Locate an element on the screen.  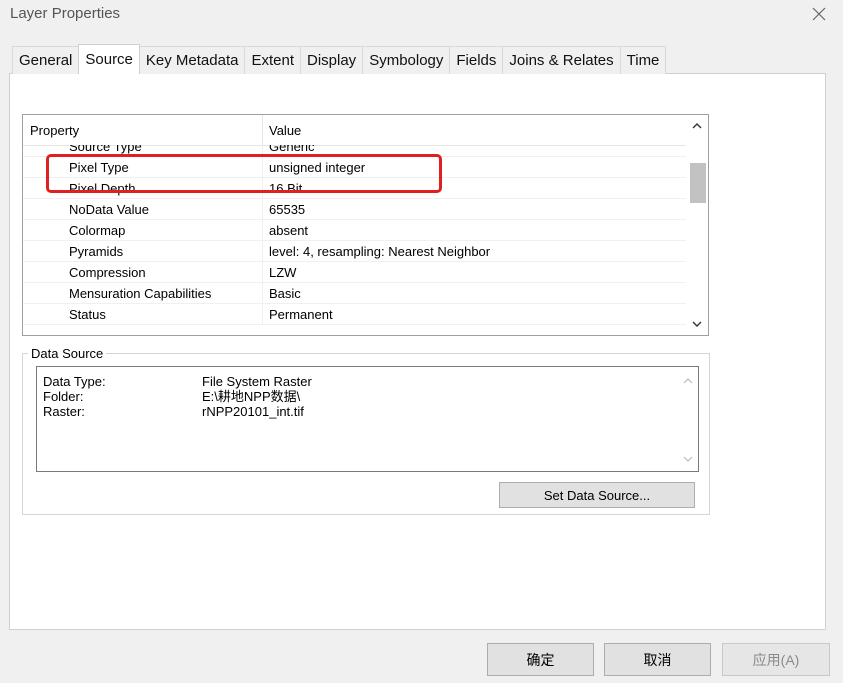
folder-value: E:\耕地NPP数据\ is located at coordinates (251, 396).